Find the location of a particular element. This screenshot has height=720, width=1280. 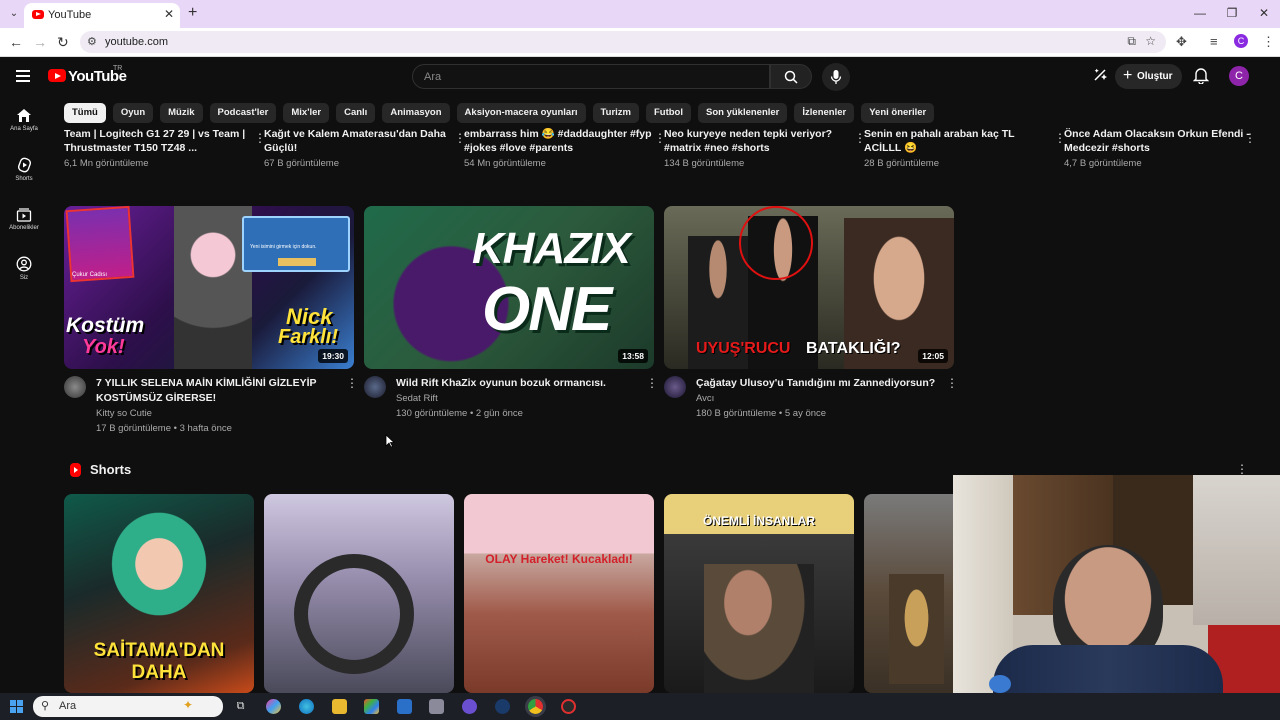

video-title: Senin en pahalı araban kaç TL ACİLLL 😆 is located at coordinates (959, 141).